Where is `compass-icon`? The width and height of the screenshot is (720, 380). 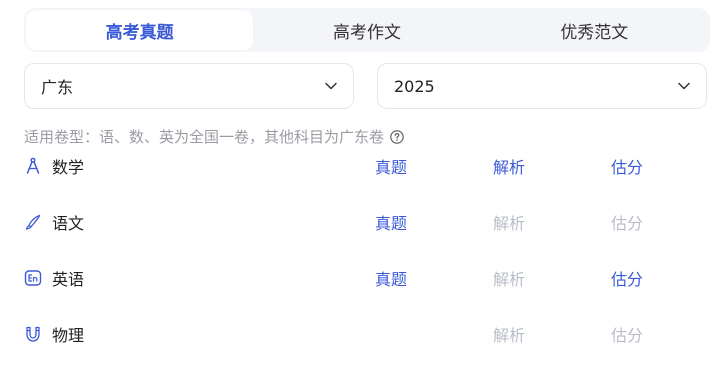
compass-icon is located at coordinates (33, 166).